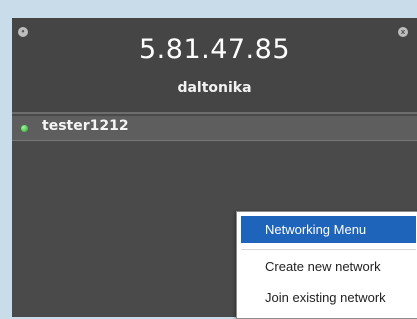 The width and height of the screenshot is (417, 319). I want to click on member-row: tester1212, so click(214, 128).